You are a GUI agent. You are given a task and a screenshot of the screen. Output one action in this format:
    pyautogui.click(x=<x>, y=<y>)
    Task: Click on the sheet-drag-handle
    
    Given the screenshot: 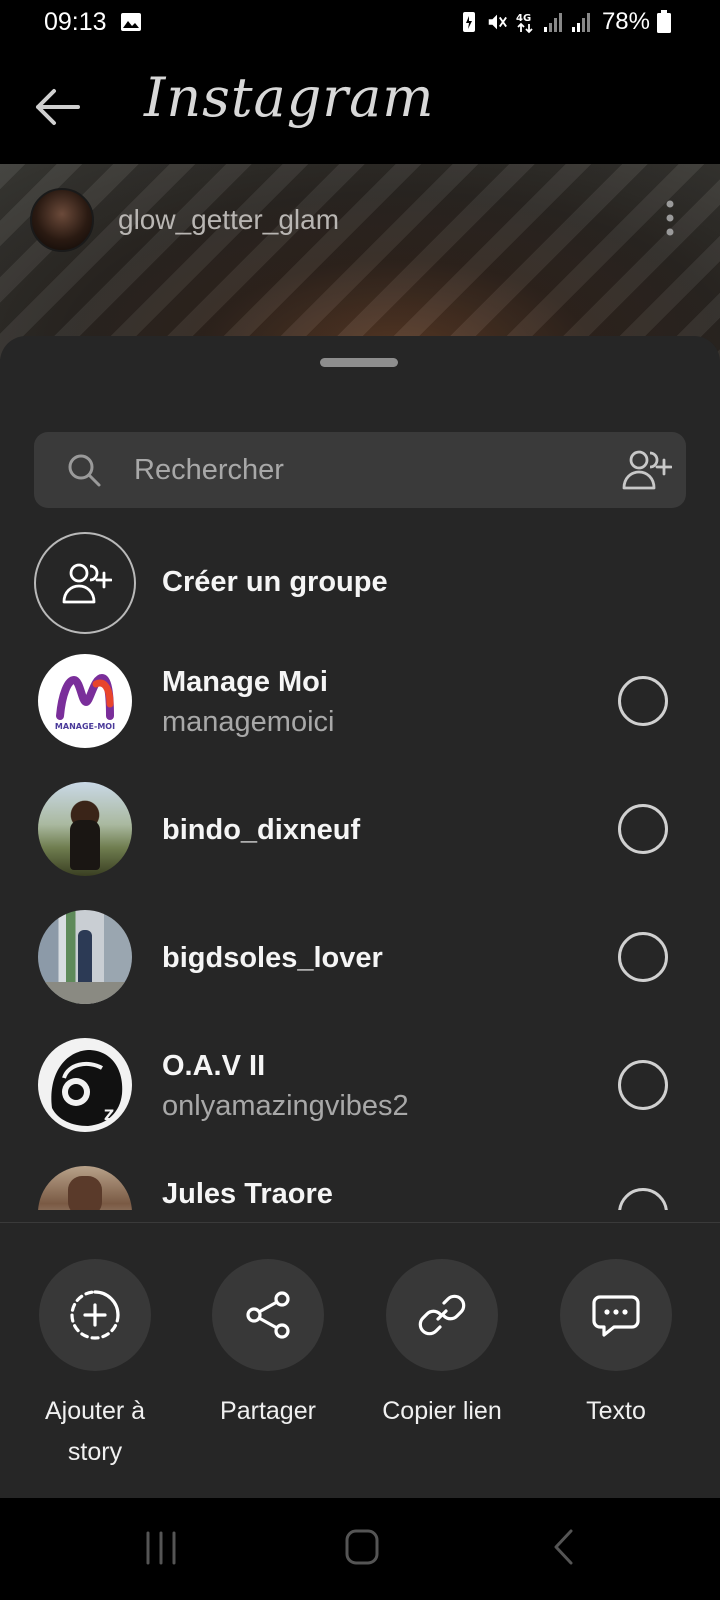 What is the action you would take?
    pyautogui.click(x=359, y=362)
    